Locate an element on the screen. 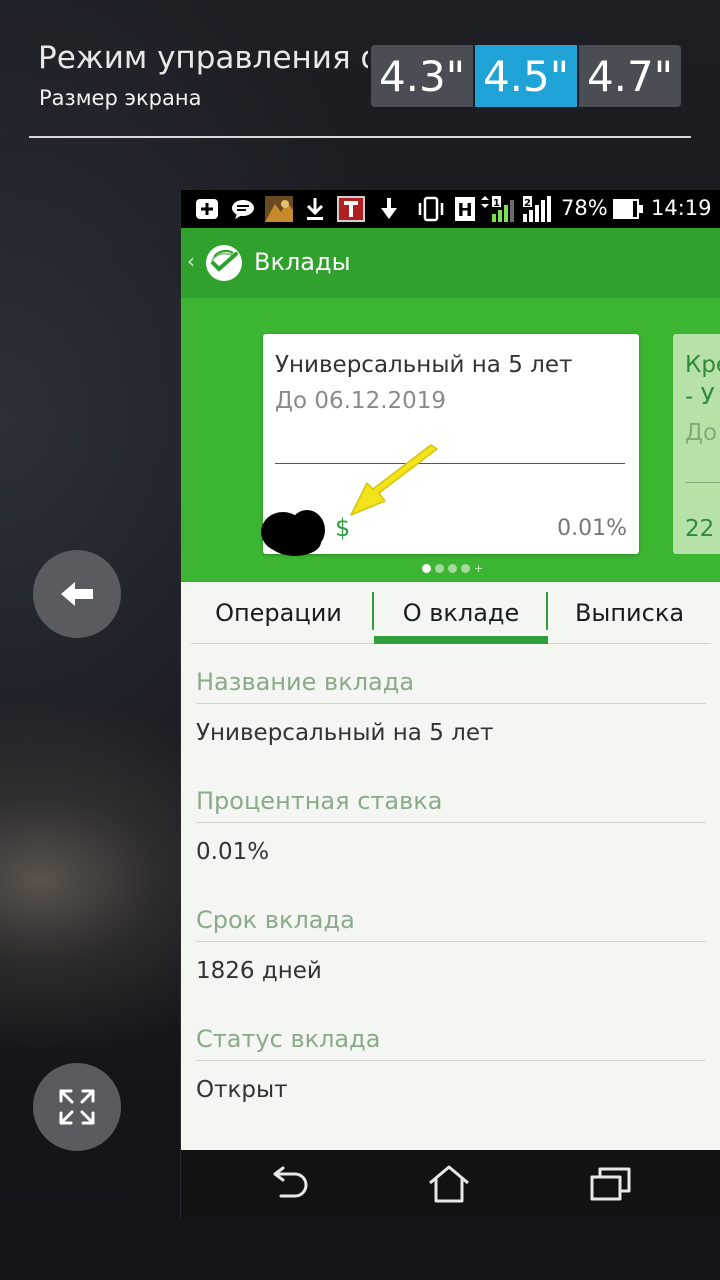 This screenshot has height=1280, width=720. app-bar: ‹ Вклады is located at coordinates (450, 263).